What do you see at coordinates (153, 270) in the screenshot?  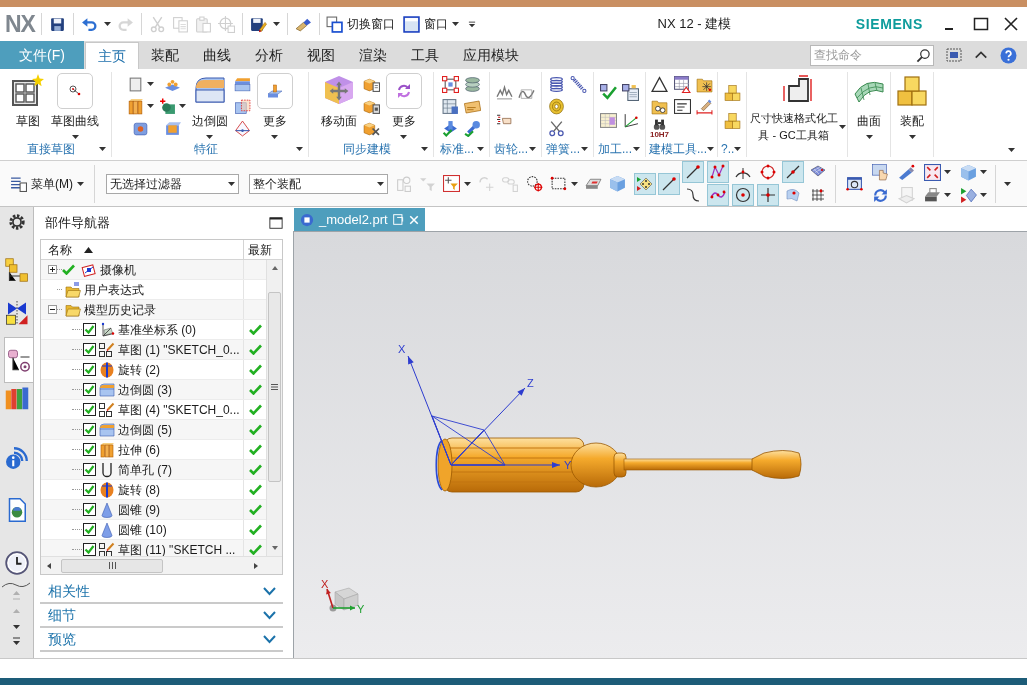 I see `tree-row: 摄像机` at bounding box center [153, 270].